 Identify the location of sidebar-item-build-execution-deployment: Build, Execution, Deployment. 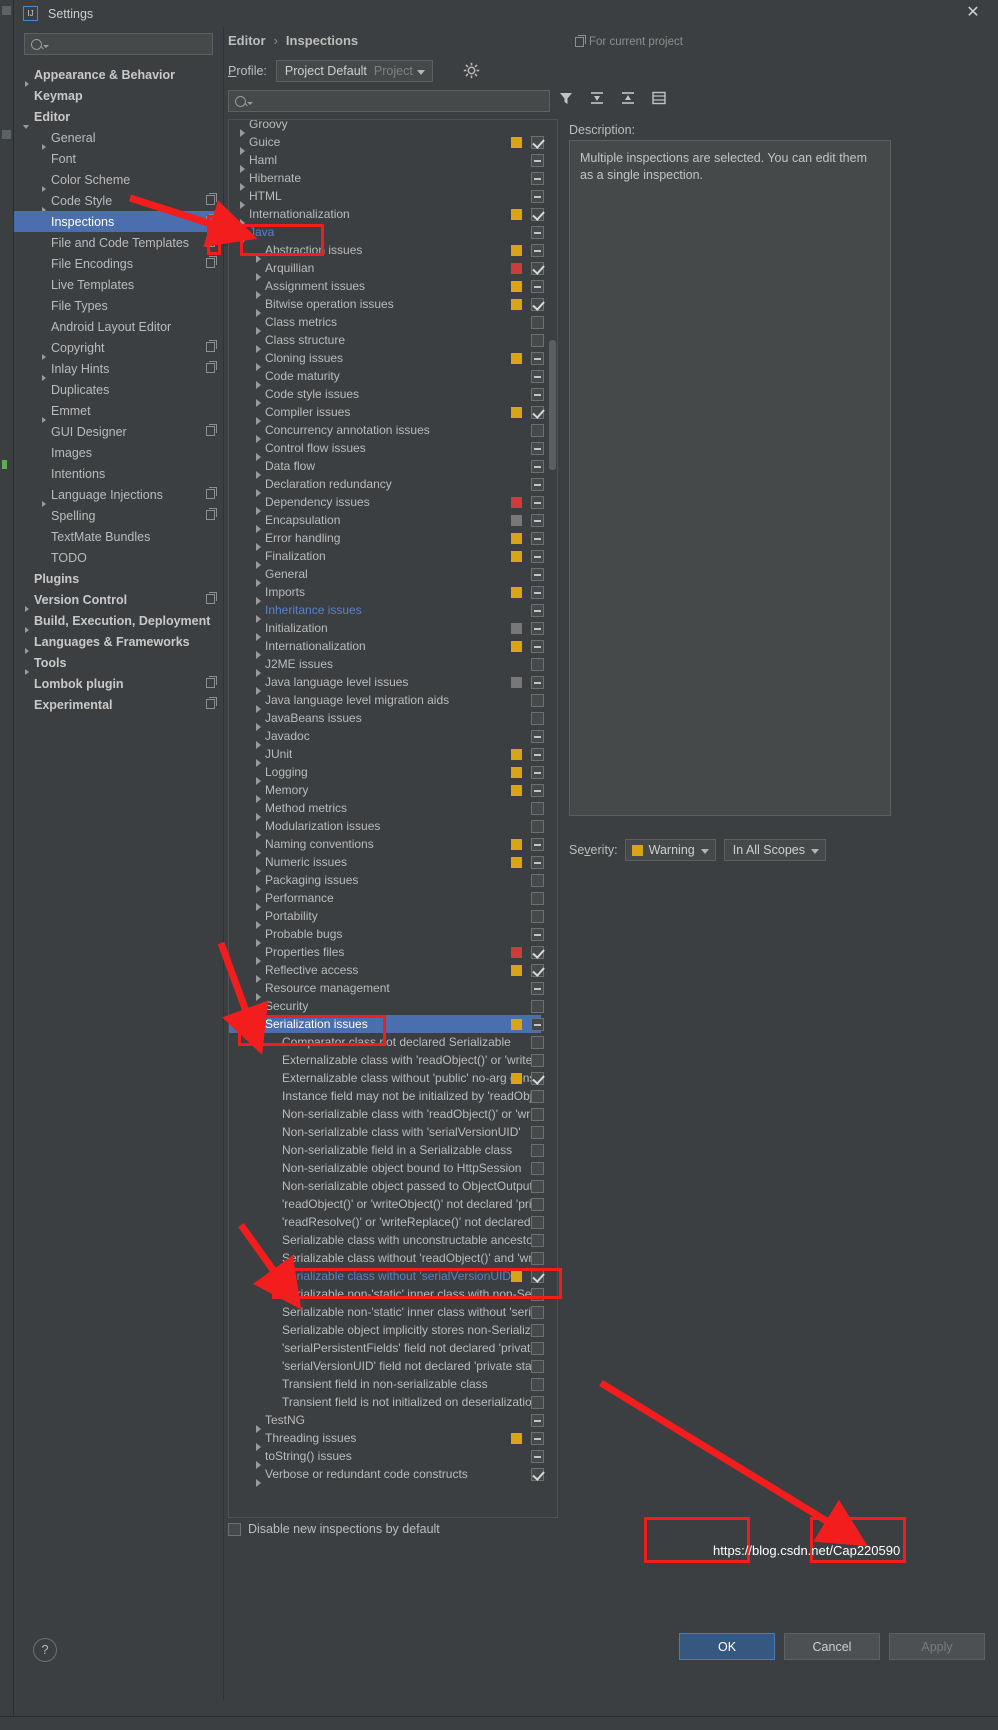
(118, 621).